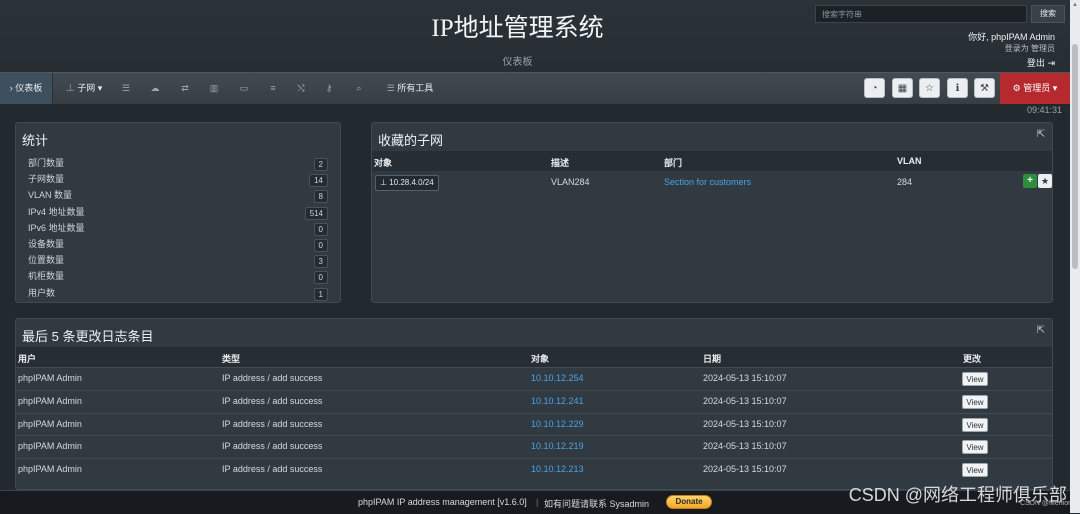 This screenshot has height=514, width=1080. I want to click on dashboard-icon: ◔, so click(874, 88).